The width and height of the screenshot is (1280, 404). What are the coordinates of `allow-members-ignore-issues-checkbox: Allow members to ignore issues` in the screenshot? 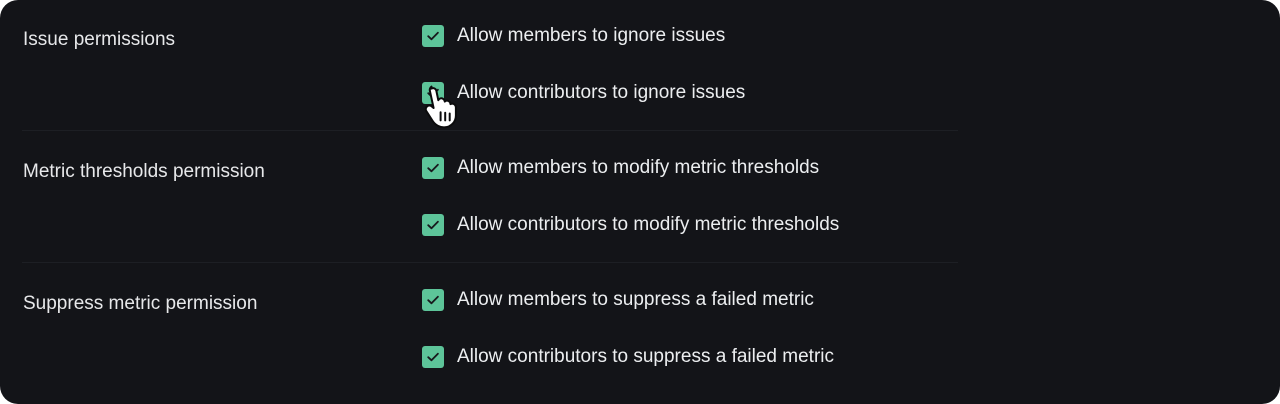 It's located at (573, 36).